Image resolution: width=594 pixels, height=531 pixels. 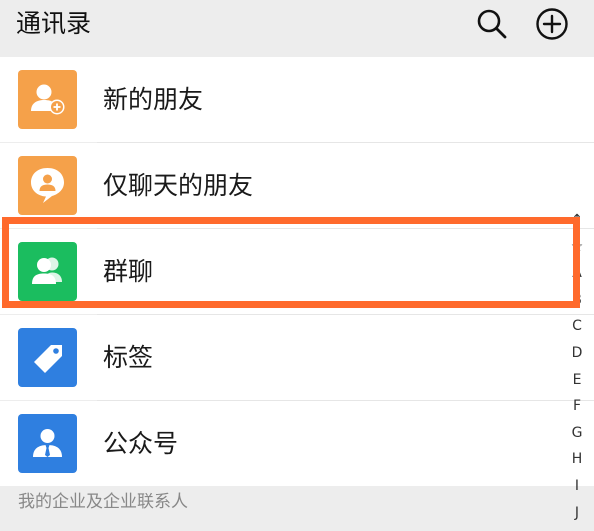 What do you see at coordinates (47, 271) in the screenshot?
I see `group-chat-icon` at bounding box center [47, 271].